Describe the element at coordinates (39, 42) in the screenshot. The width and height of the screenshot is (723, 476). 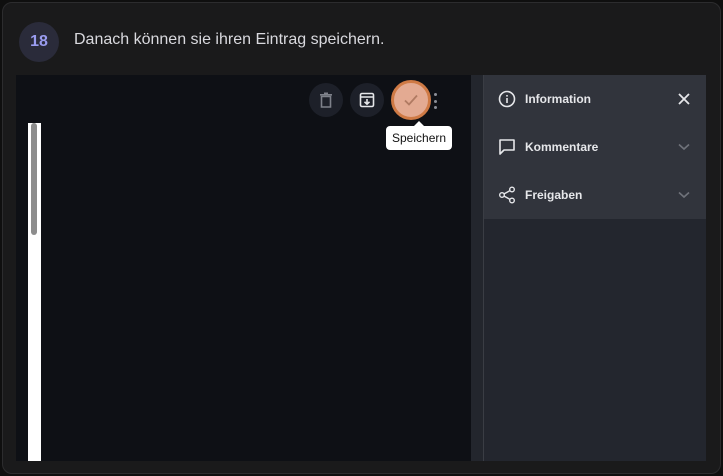
I see `step-number-badge: 18` at that location.